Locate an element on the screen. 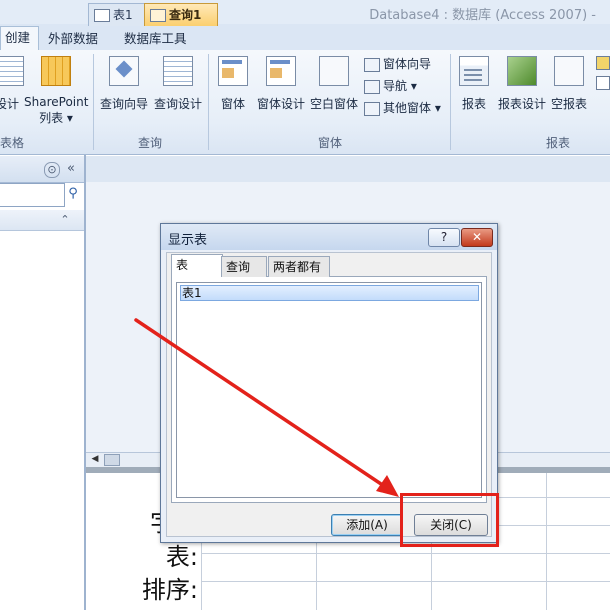 Image resolution: width=610 pixels, height=610 pixels. annotation-arrow is located at coordinates (266, 407).